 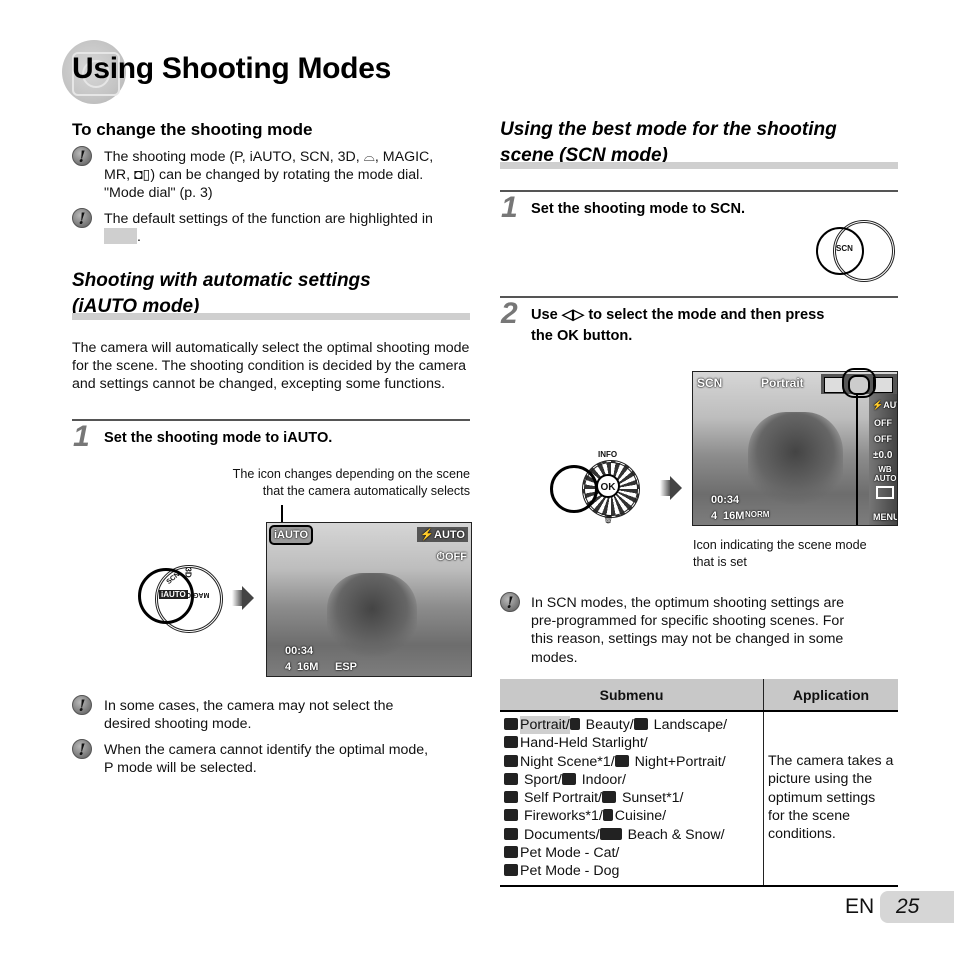 What do you see at coordinates (651, 798) in the screenshot?
I see `submenu-item: Sunset*1/` at bounding box center [651, 798].